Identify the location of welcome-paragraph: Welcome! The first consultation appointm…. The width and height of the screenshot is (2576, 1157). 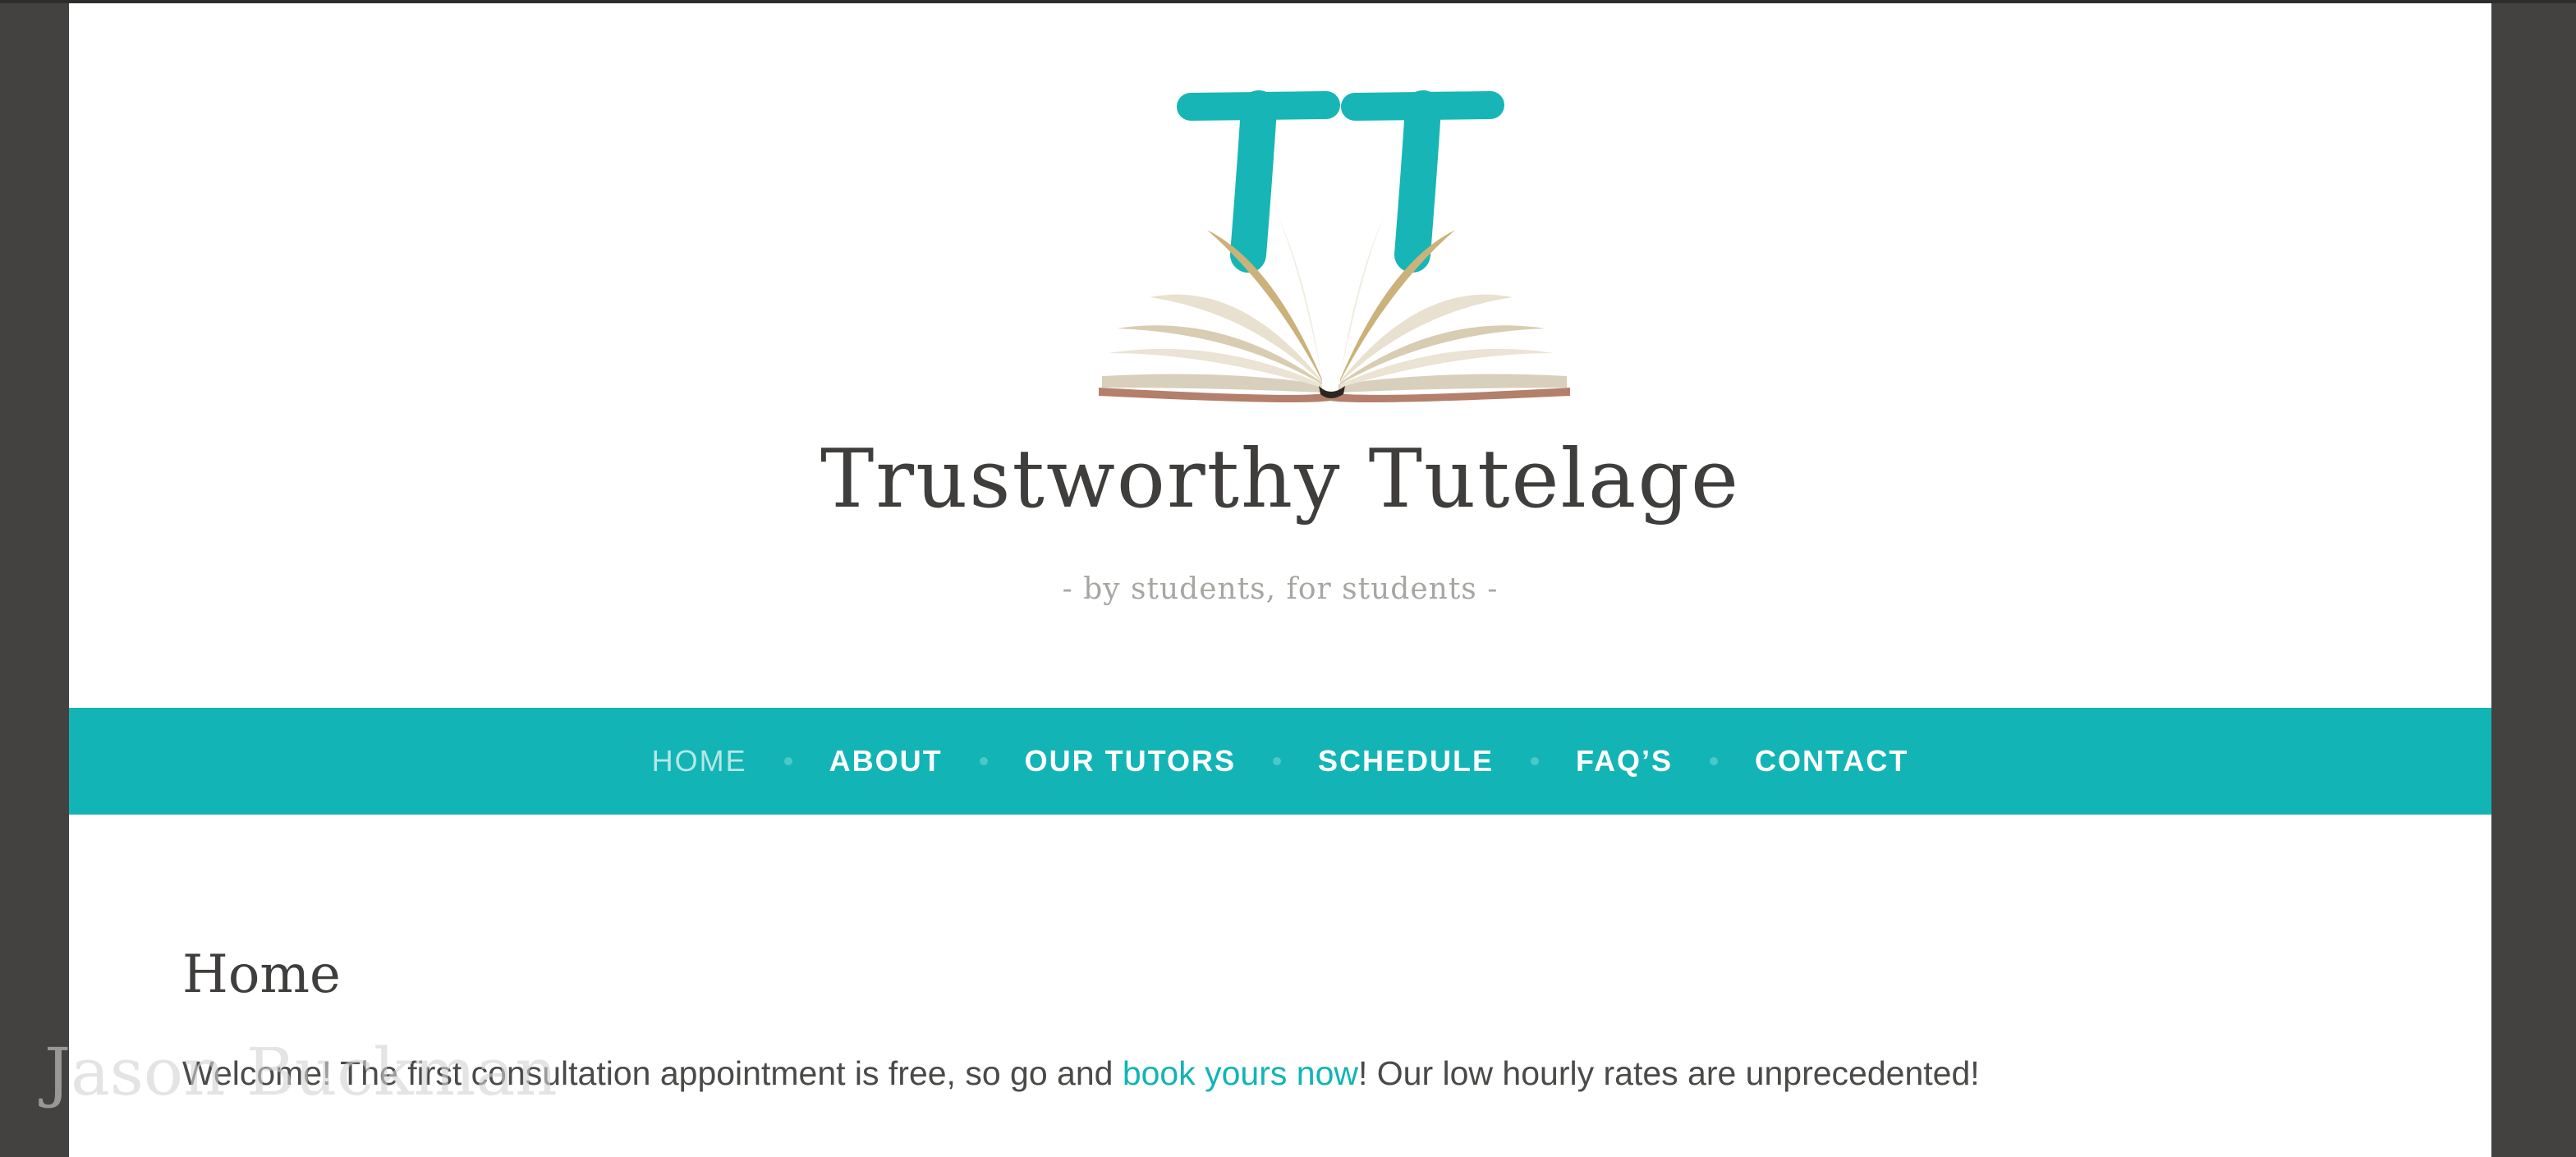
(1081, 1073).